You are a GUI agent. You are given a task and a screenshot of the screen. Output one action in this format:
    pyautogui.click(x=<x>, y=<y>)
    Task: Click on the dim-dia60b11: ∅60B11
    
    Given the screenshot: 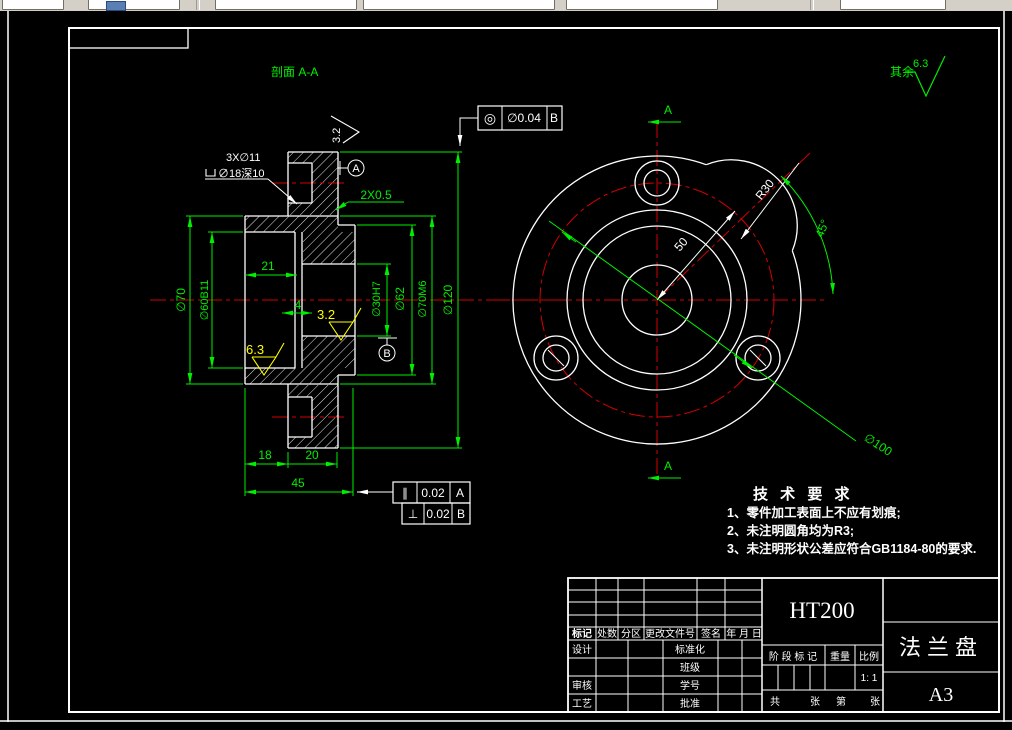 What is the action you would take?
    pyautogui.click(x=205, y=300)
    